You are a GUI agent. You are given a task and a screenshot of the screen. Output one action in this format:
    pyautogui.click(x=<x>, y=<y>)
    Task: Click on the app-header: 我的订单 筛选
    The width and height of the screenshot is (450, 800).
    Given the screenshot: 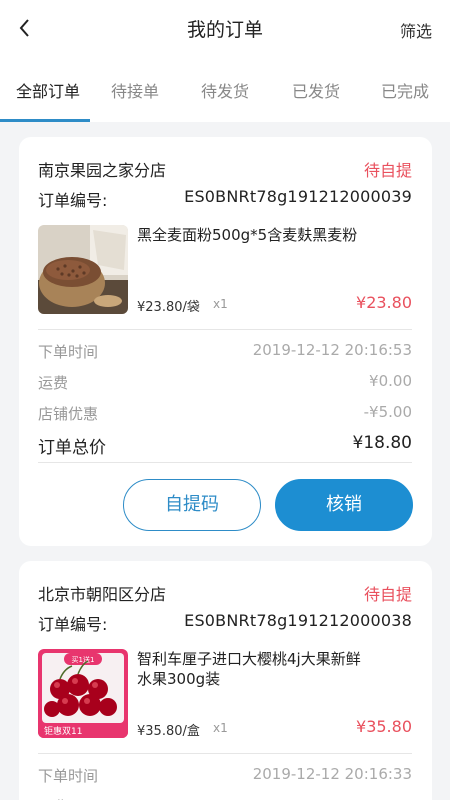 What is the action you would take?
    pyautogui.click(x=225, y=28)
    